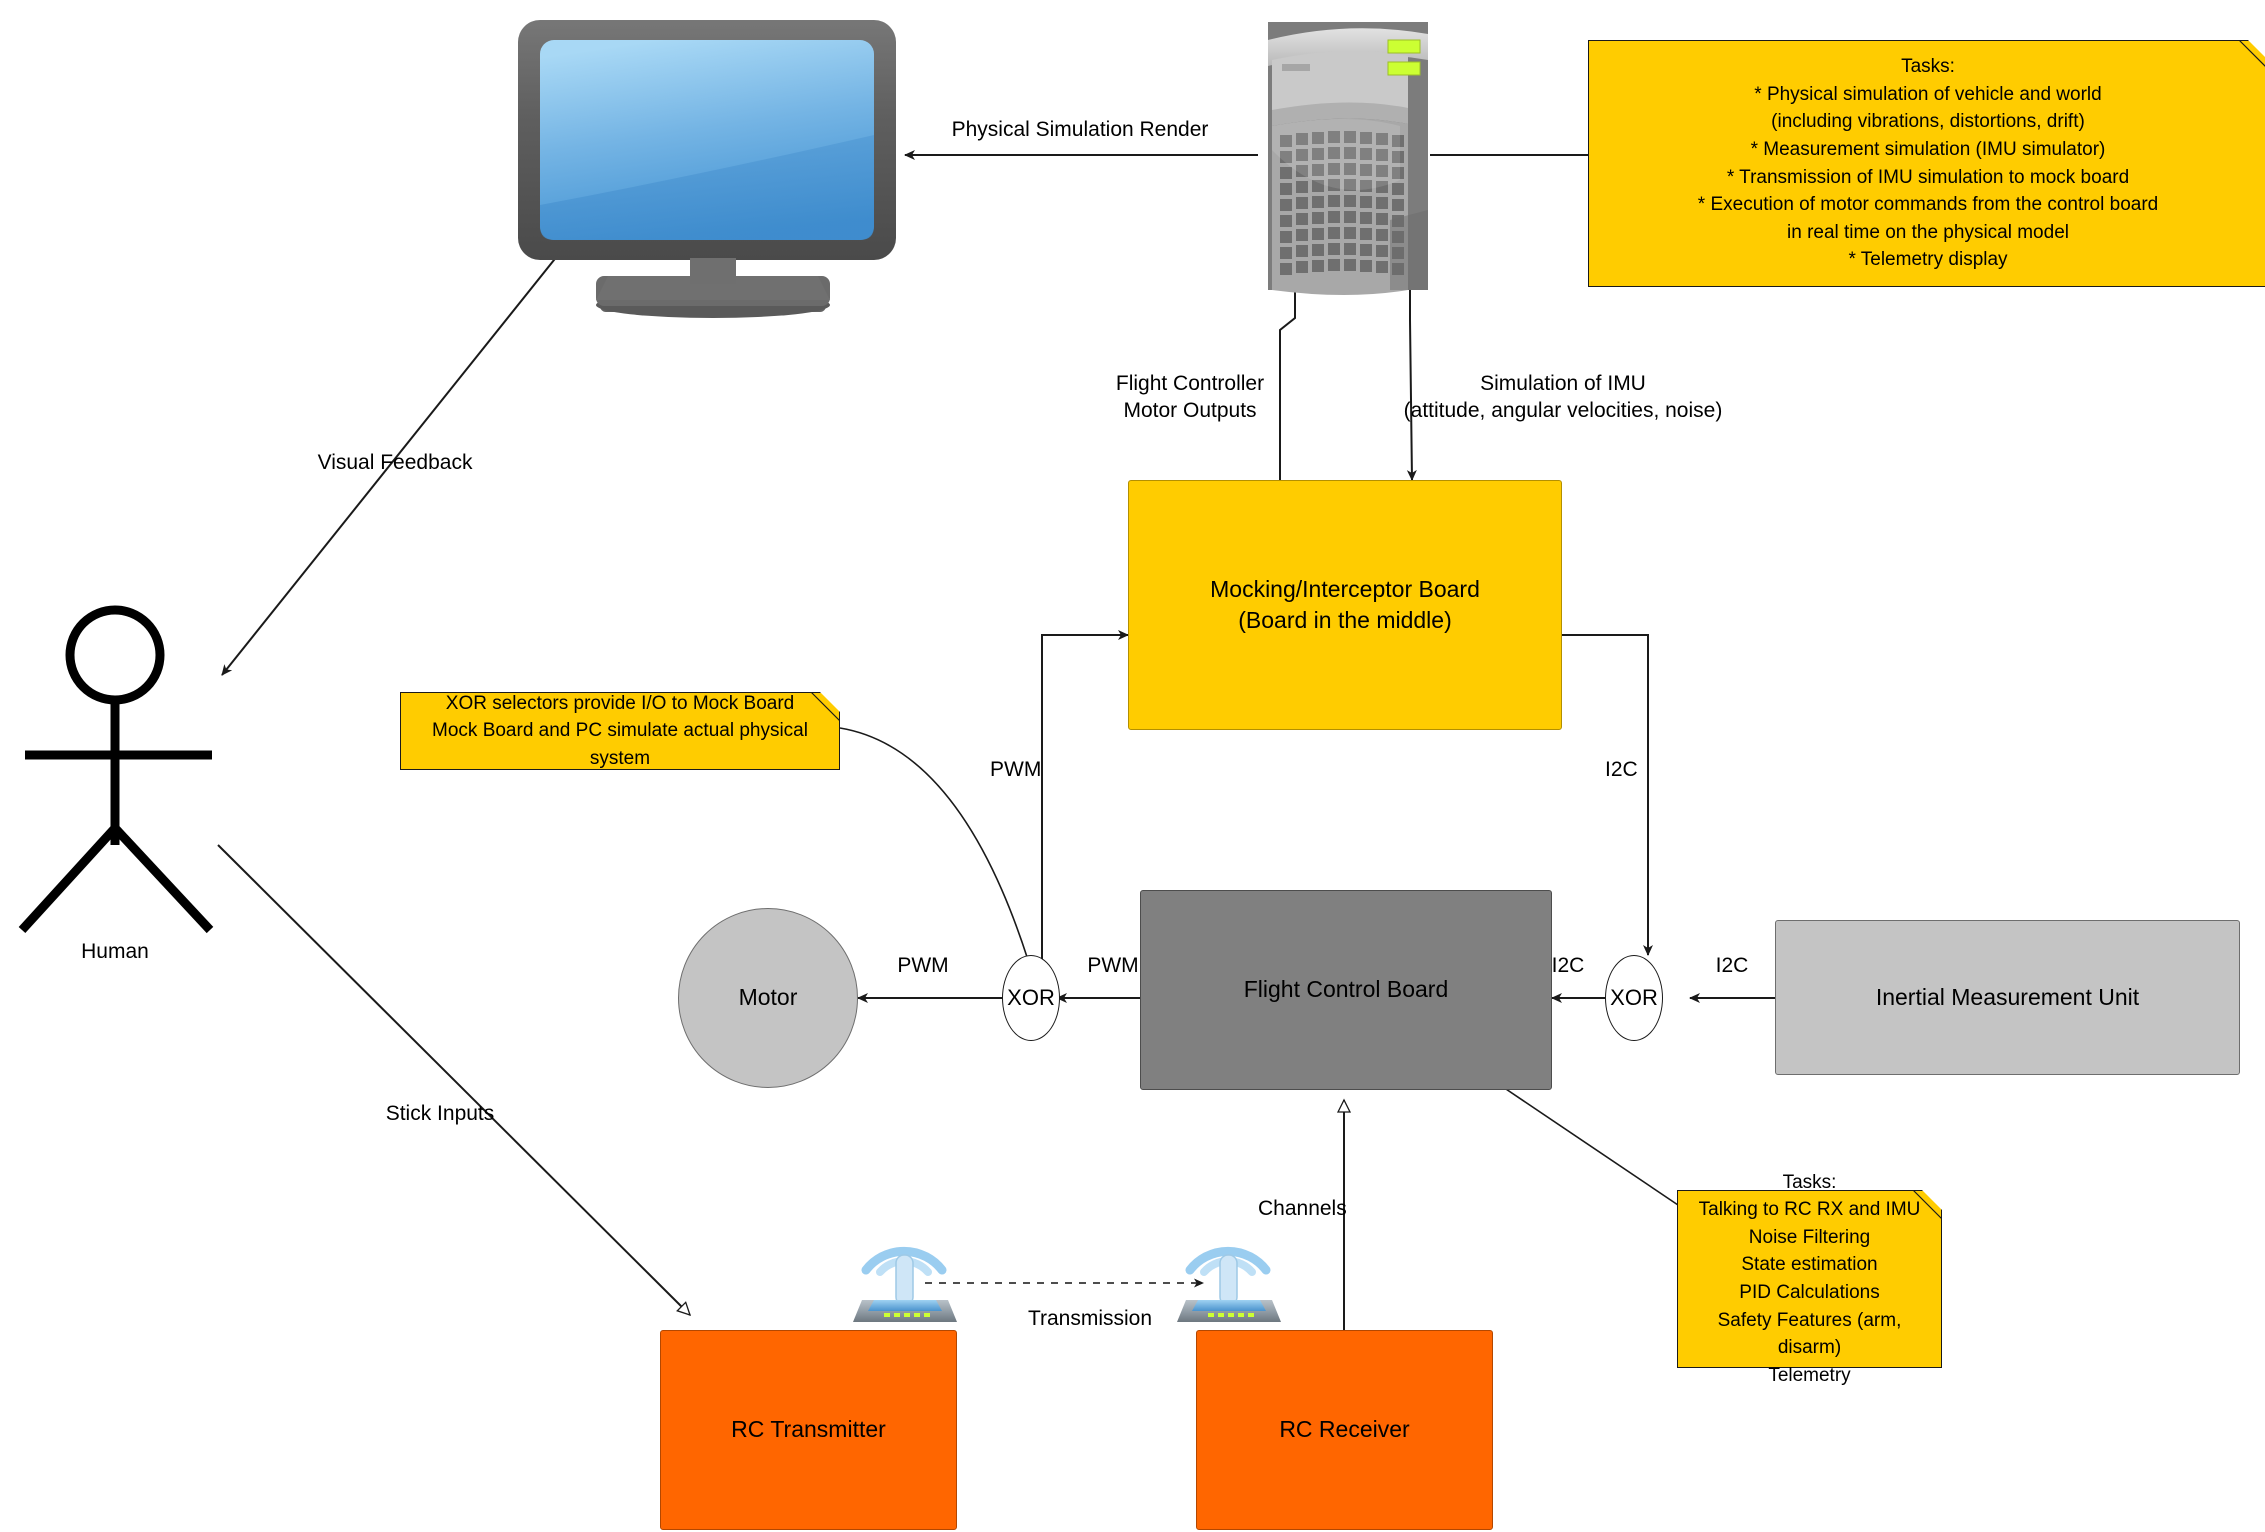  What do you see at coordinates (115, 951) in the screenshot?
I see `human-label: Human` at bounding box center [115, 951].